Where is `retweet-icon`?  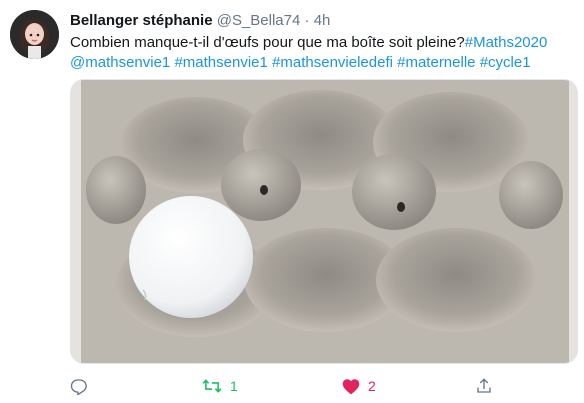
retweet-icon is located at coordinates (212, 386).